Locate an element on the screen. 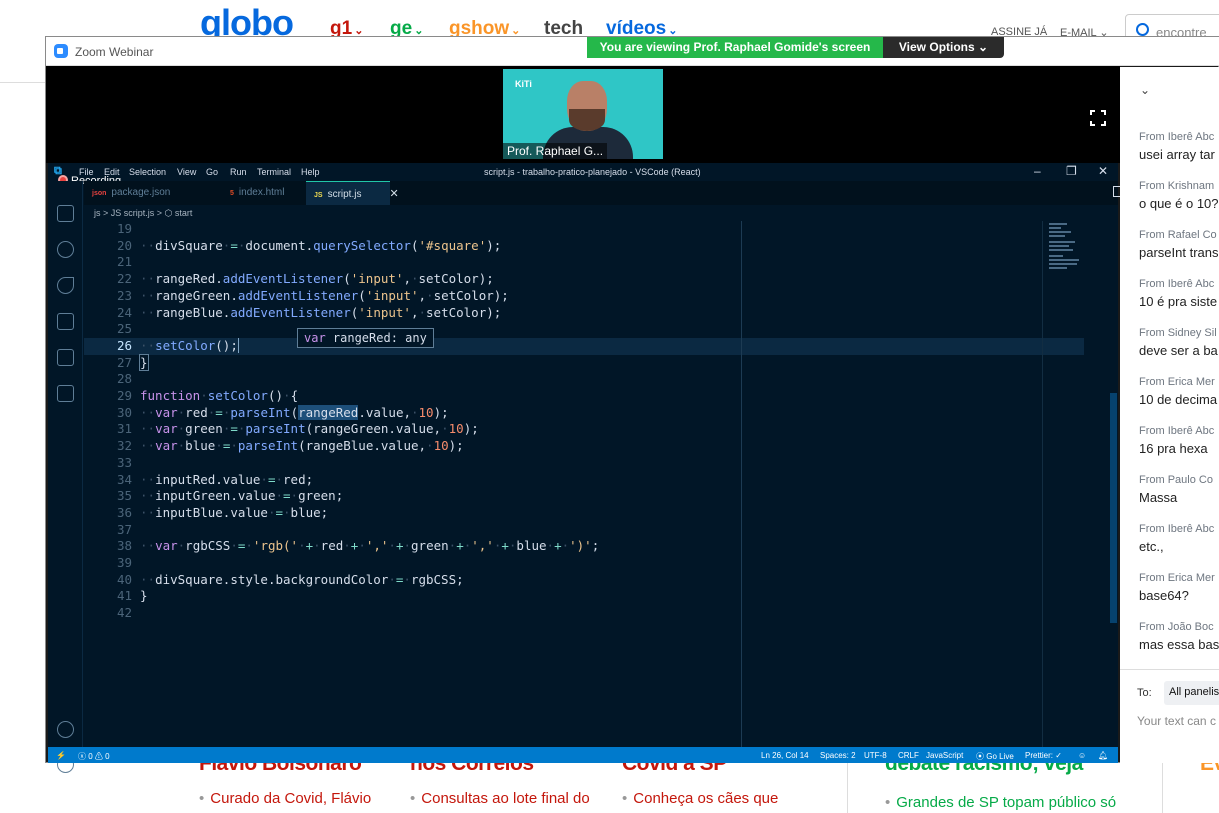  menu-terminal: Terminal is located at coordinates (274, 172).